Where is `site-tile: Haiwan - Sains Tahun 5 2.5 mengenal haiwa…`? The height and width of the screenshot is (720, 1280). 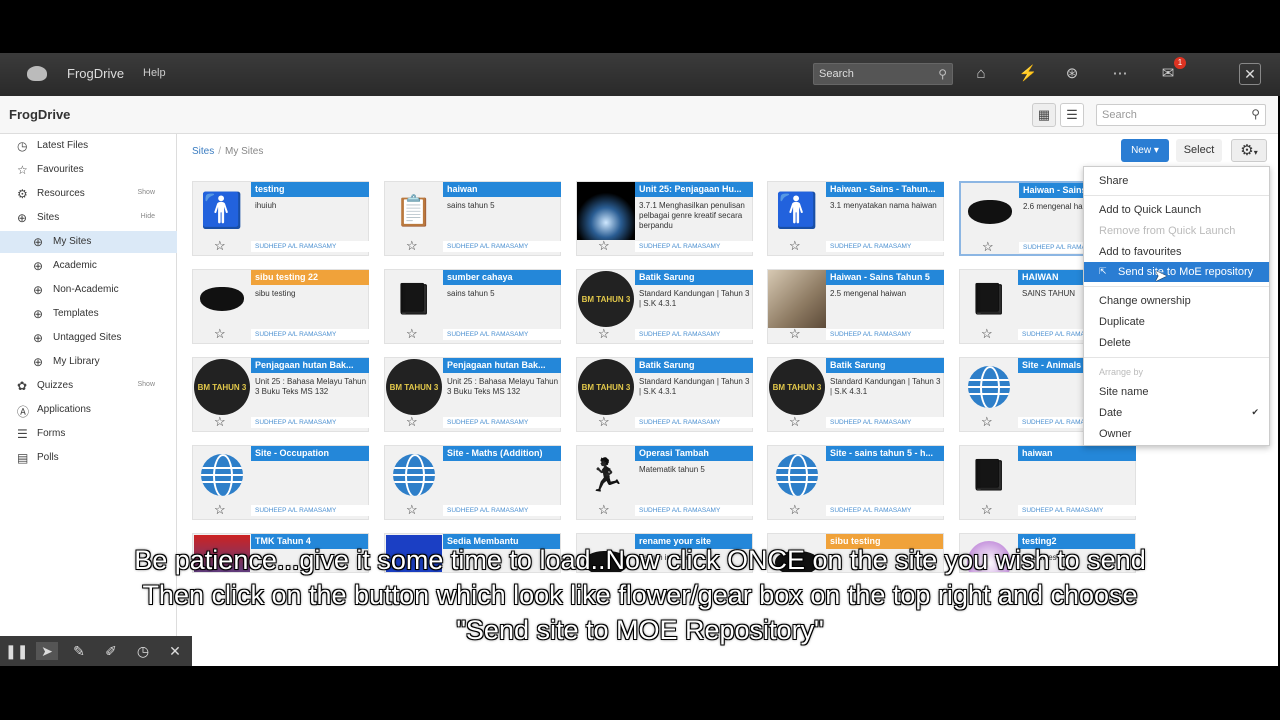 site-tile: Haiwan - Sains Tahun 5 2.5 mengenal haiwa… is located at coordinates (855, 306).